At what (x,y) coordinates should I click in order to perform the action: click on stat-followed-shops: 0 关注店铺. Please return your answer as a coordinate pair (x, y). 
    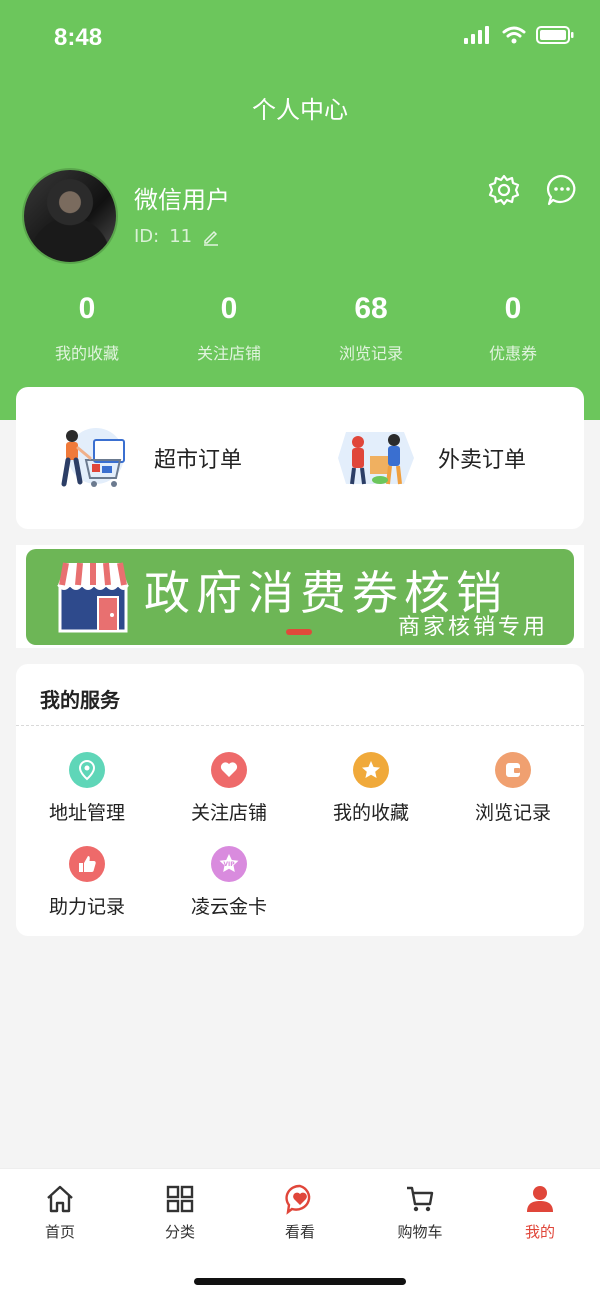
    Looking at the image, I should click on (229, 328).